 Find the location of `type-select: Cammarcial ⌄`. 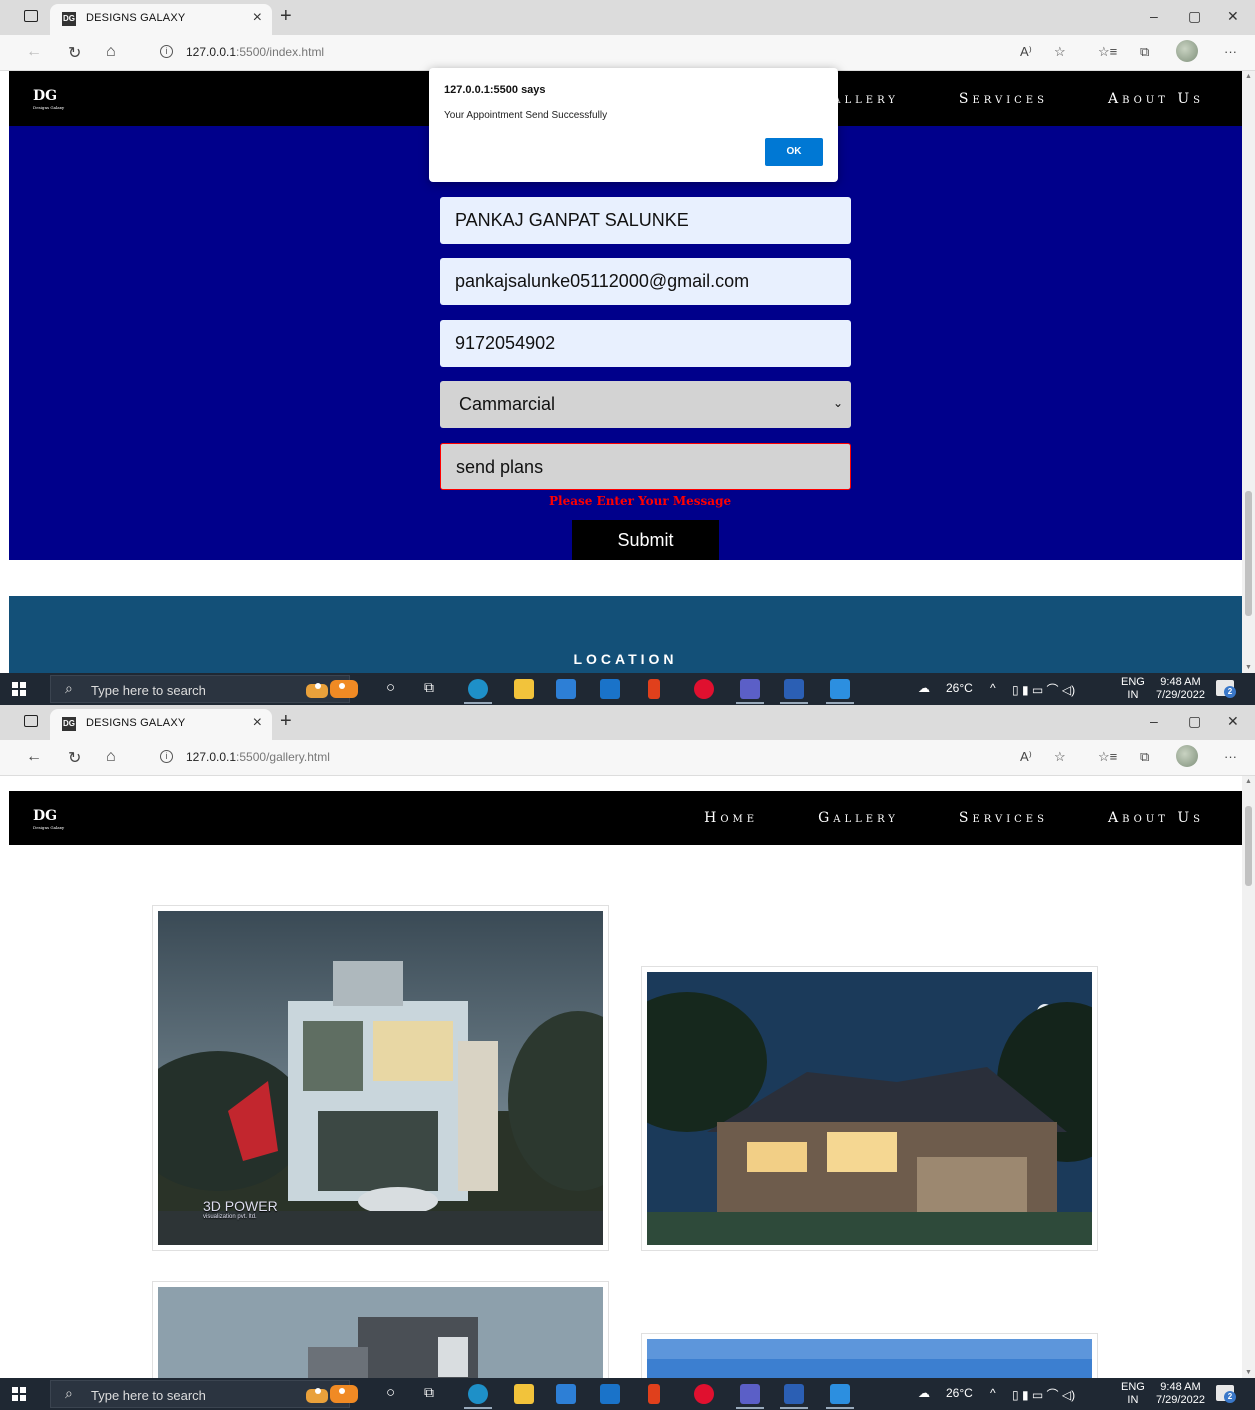

type-select: Cammarcial ⌄ is located at coordinates (645, 404).